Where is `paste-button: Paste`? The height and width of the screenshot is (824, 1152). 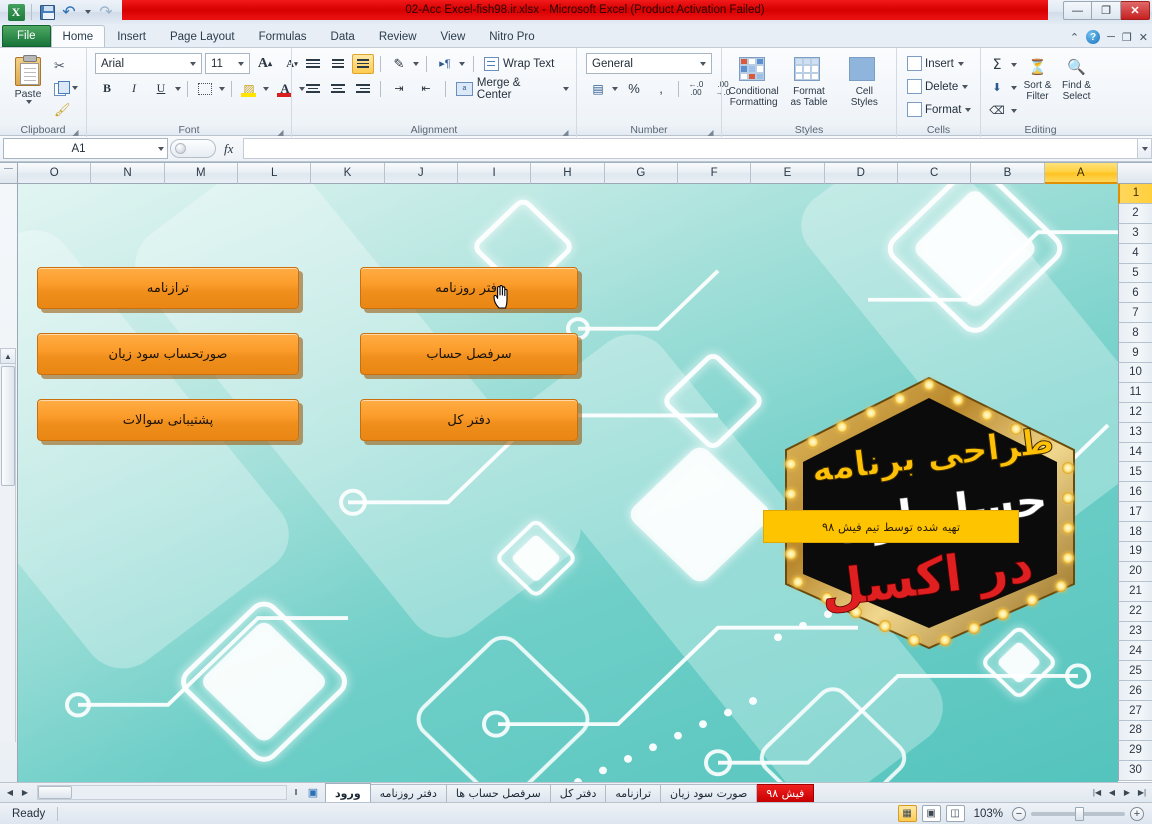 paste-button: Paste is located at coordinates (28, 78).